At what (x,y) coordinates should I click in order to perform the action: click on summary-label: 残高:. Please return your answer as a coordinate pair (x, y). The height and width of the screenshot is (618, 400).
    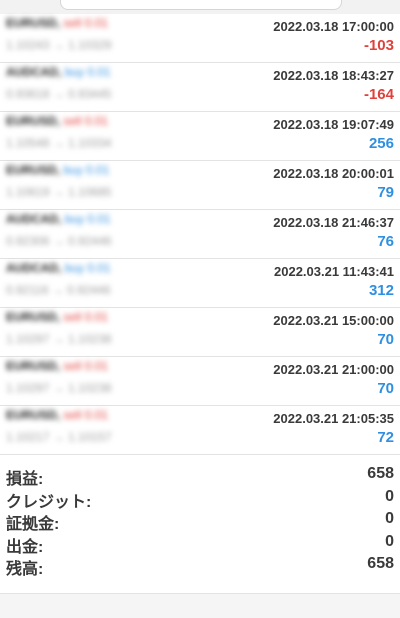
    Looking at the image, I should click on (25, 569).